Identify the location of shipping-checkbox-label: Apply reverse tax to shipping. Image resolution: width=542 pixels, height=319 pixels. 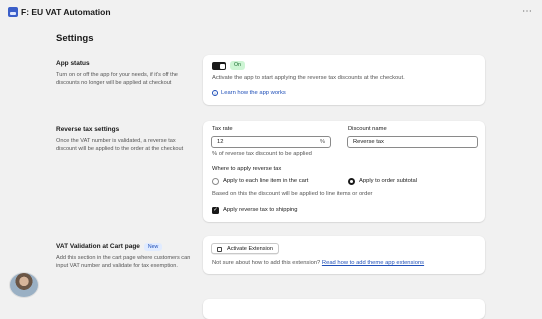
(260, 210).